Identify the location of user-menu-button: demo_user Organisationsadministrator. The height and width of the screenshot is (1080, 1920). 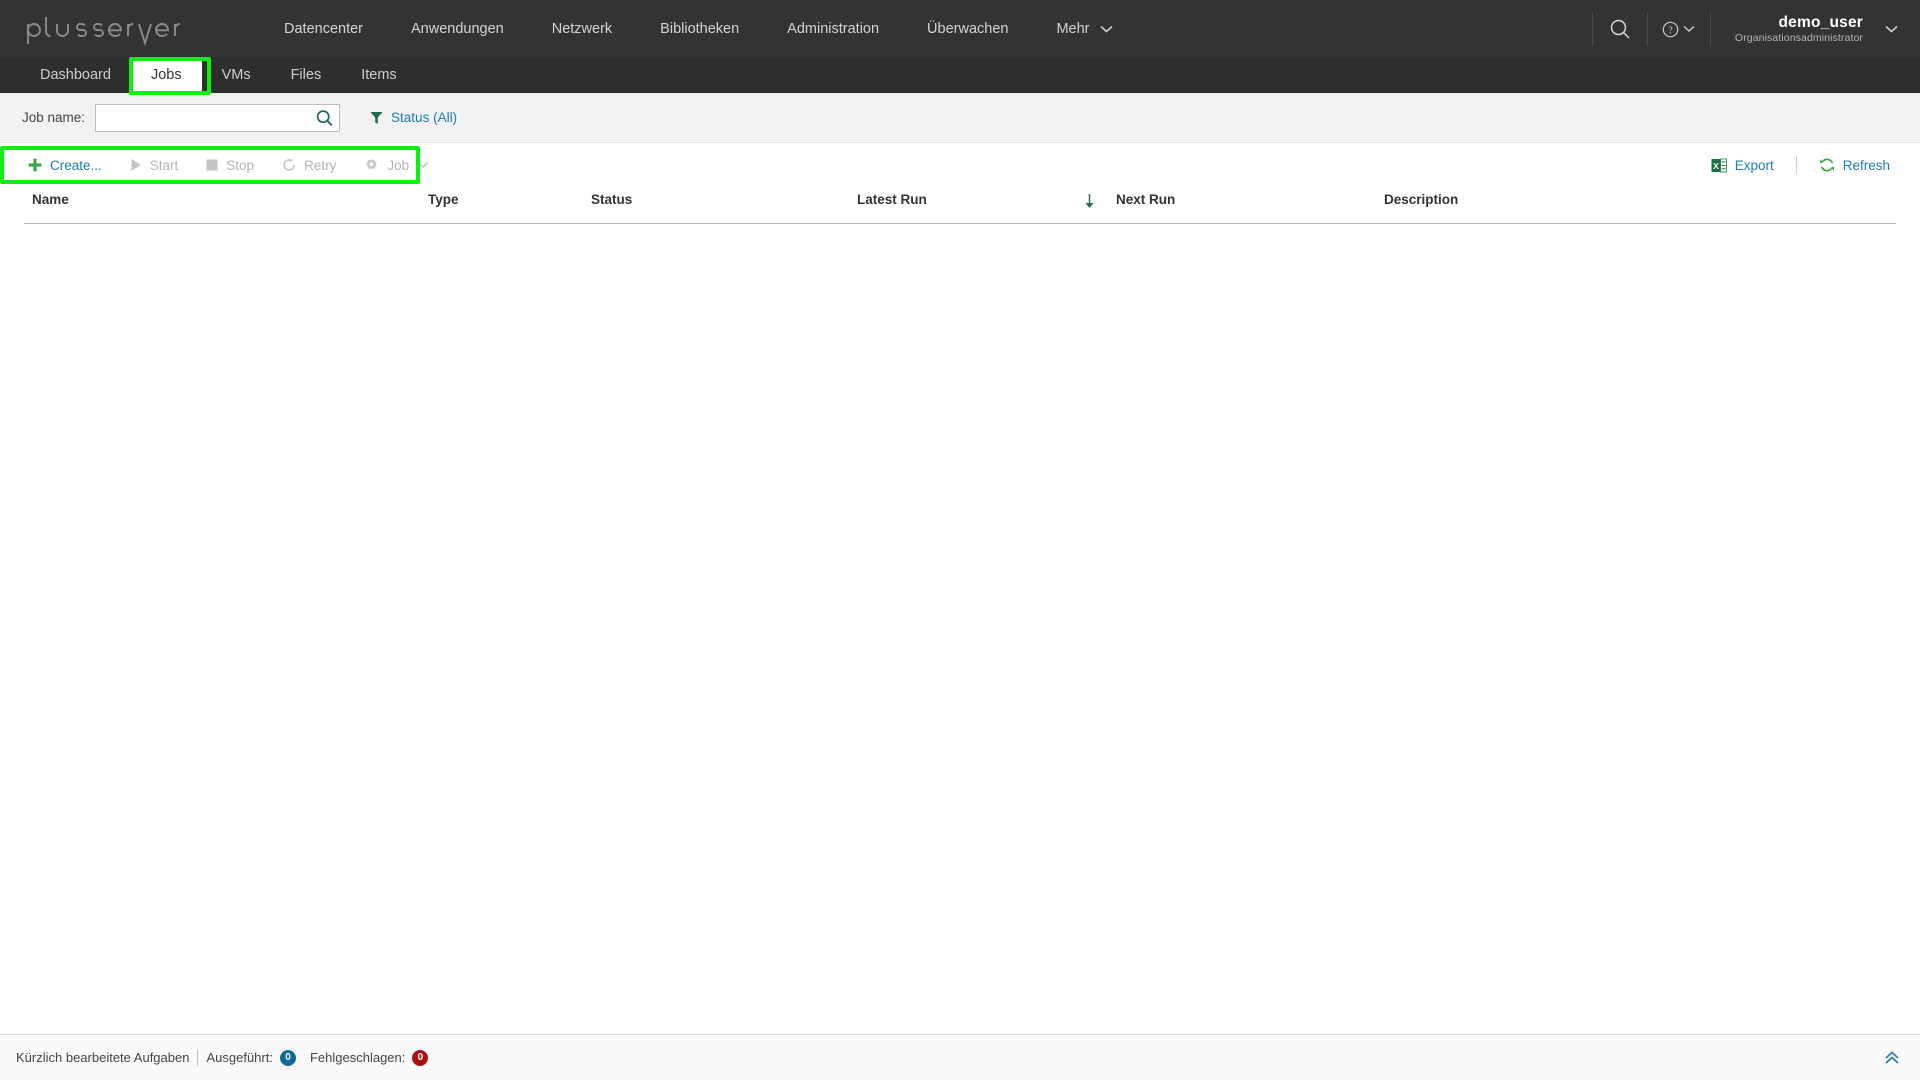
(1815, 29).